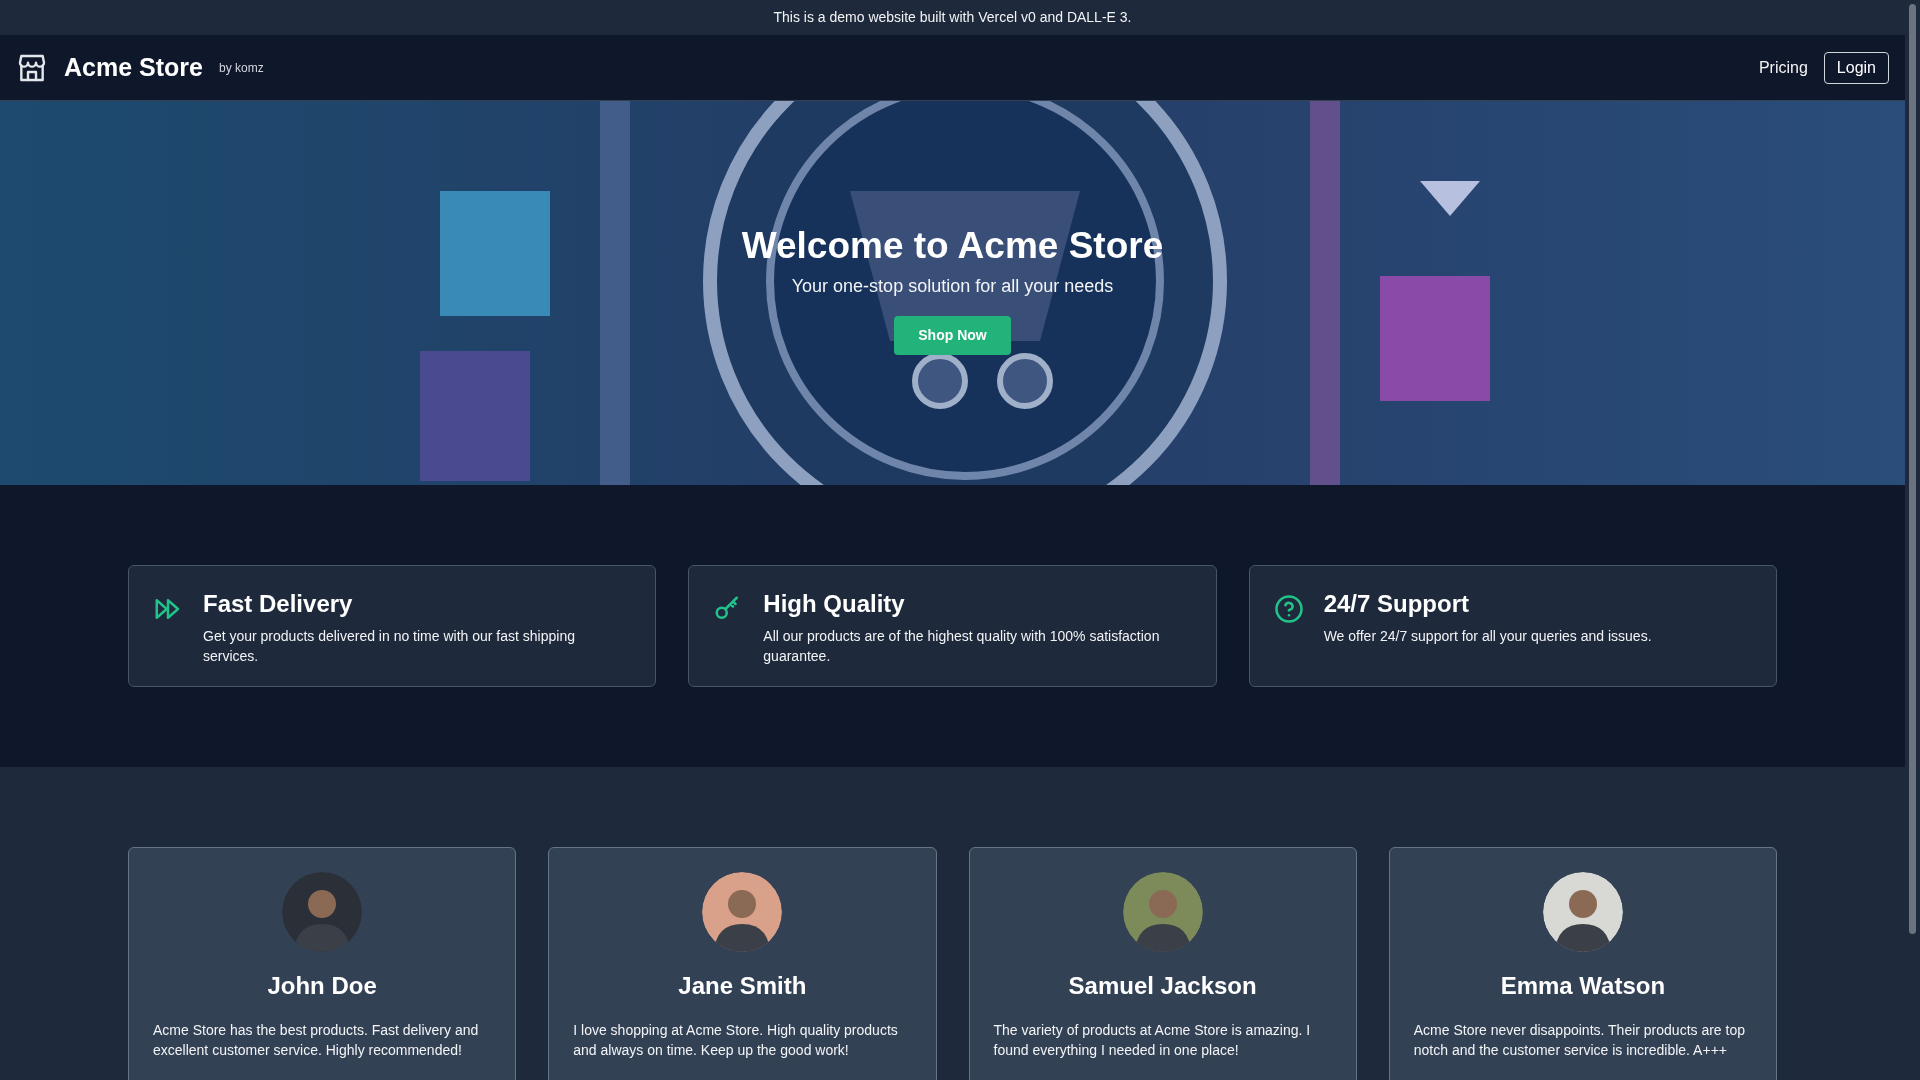 The width and height of the screenshot is (1920, 1080). What do you see at coordinates (1488, 636) in the screenshot?
I see `feature-description: We offer 24/7 support for all your queries and issues.` at bounding box center [1488, 636].